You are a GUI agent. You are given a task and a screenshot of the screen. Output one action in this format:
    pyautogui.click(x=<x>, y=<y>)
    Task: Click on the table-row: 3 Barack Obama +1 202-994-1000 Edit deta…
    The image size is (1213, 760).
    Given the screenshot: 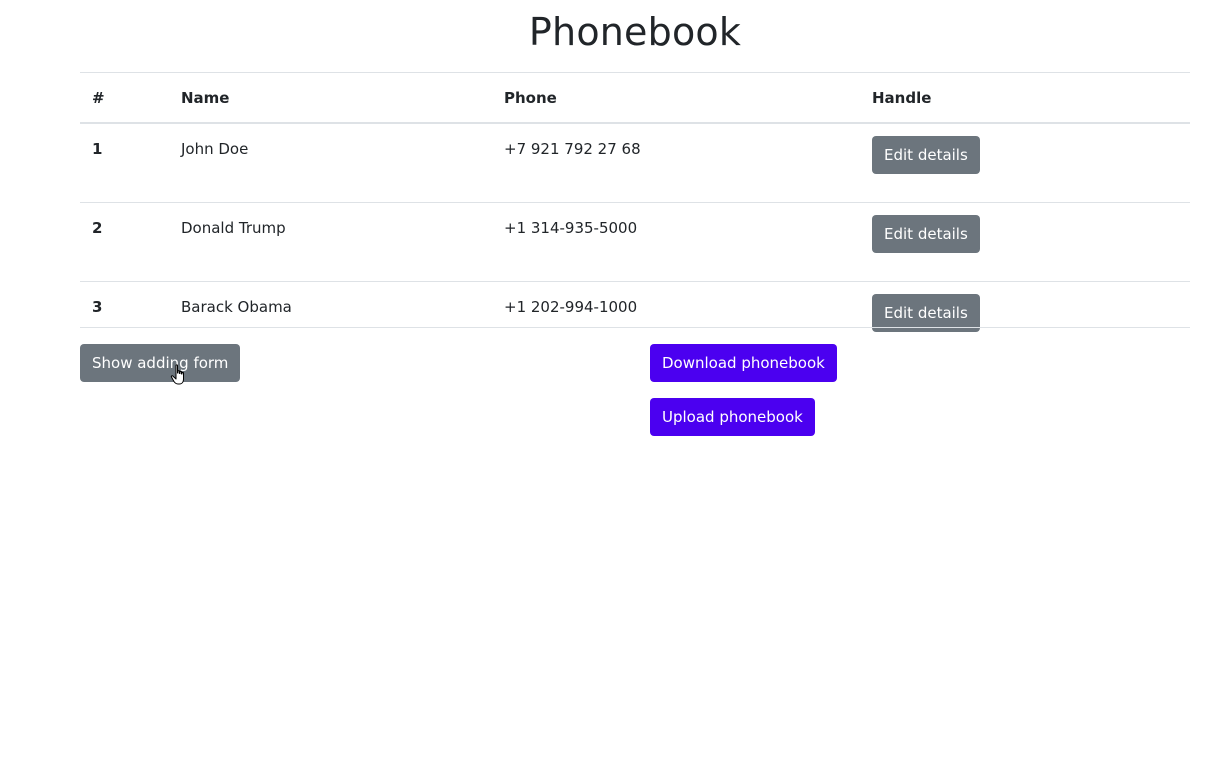 What is the action you would take?
    pyautogui.click(x=635, y=328)
    